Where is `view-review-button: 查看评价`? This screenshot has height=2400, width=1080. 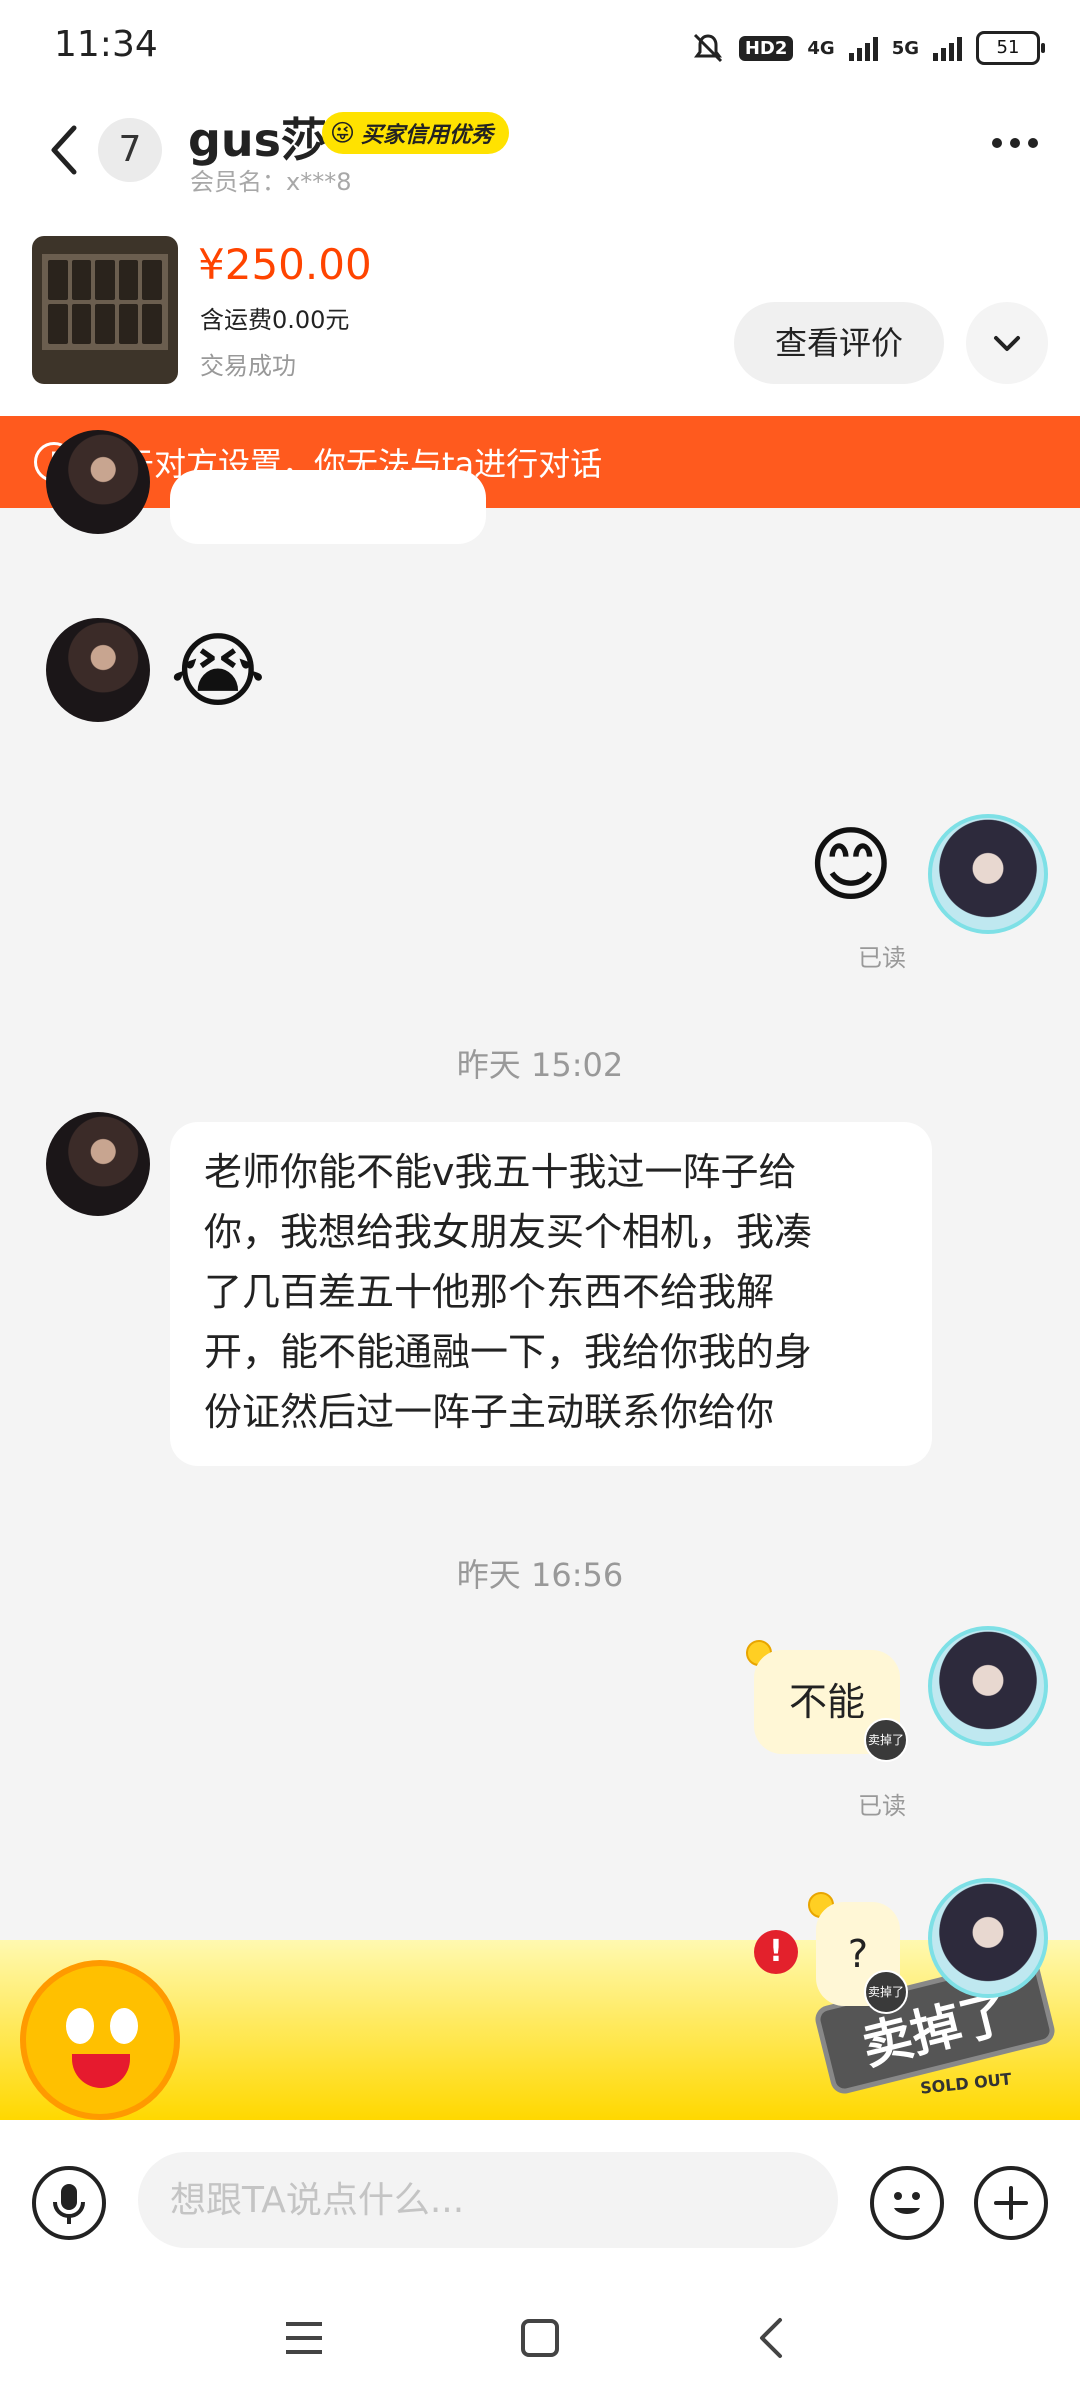
view-review-button: 查看评价 is located at coordinates (839, 343).